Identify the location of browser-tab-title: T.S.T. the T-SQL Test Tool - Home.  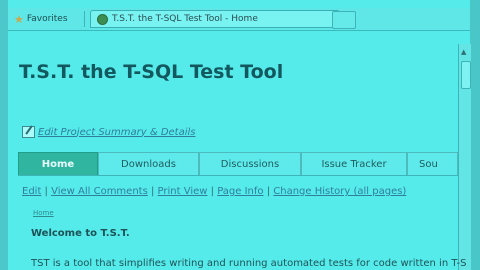
(185, 19).